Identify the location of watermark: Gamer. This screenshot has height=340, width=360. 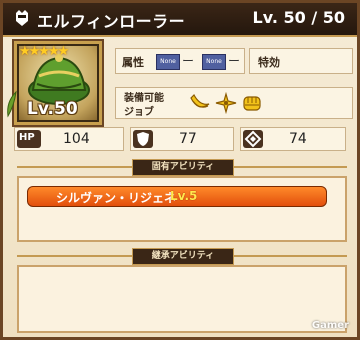
(330, 325).